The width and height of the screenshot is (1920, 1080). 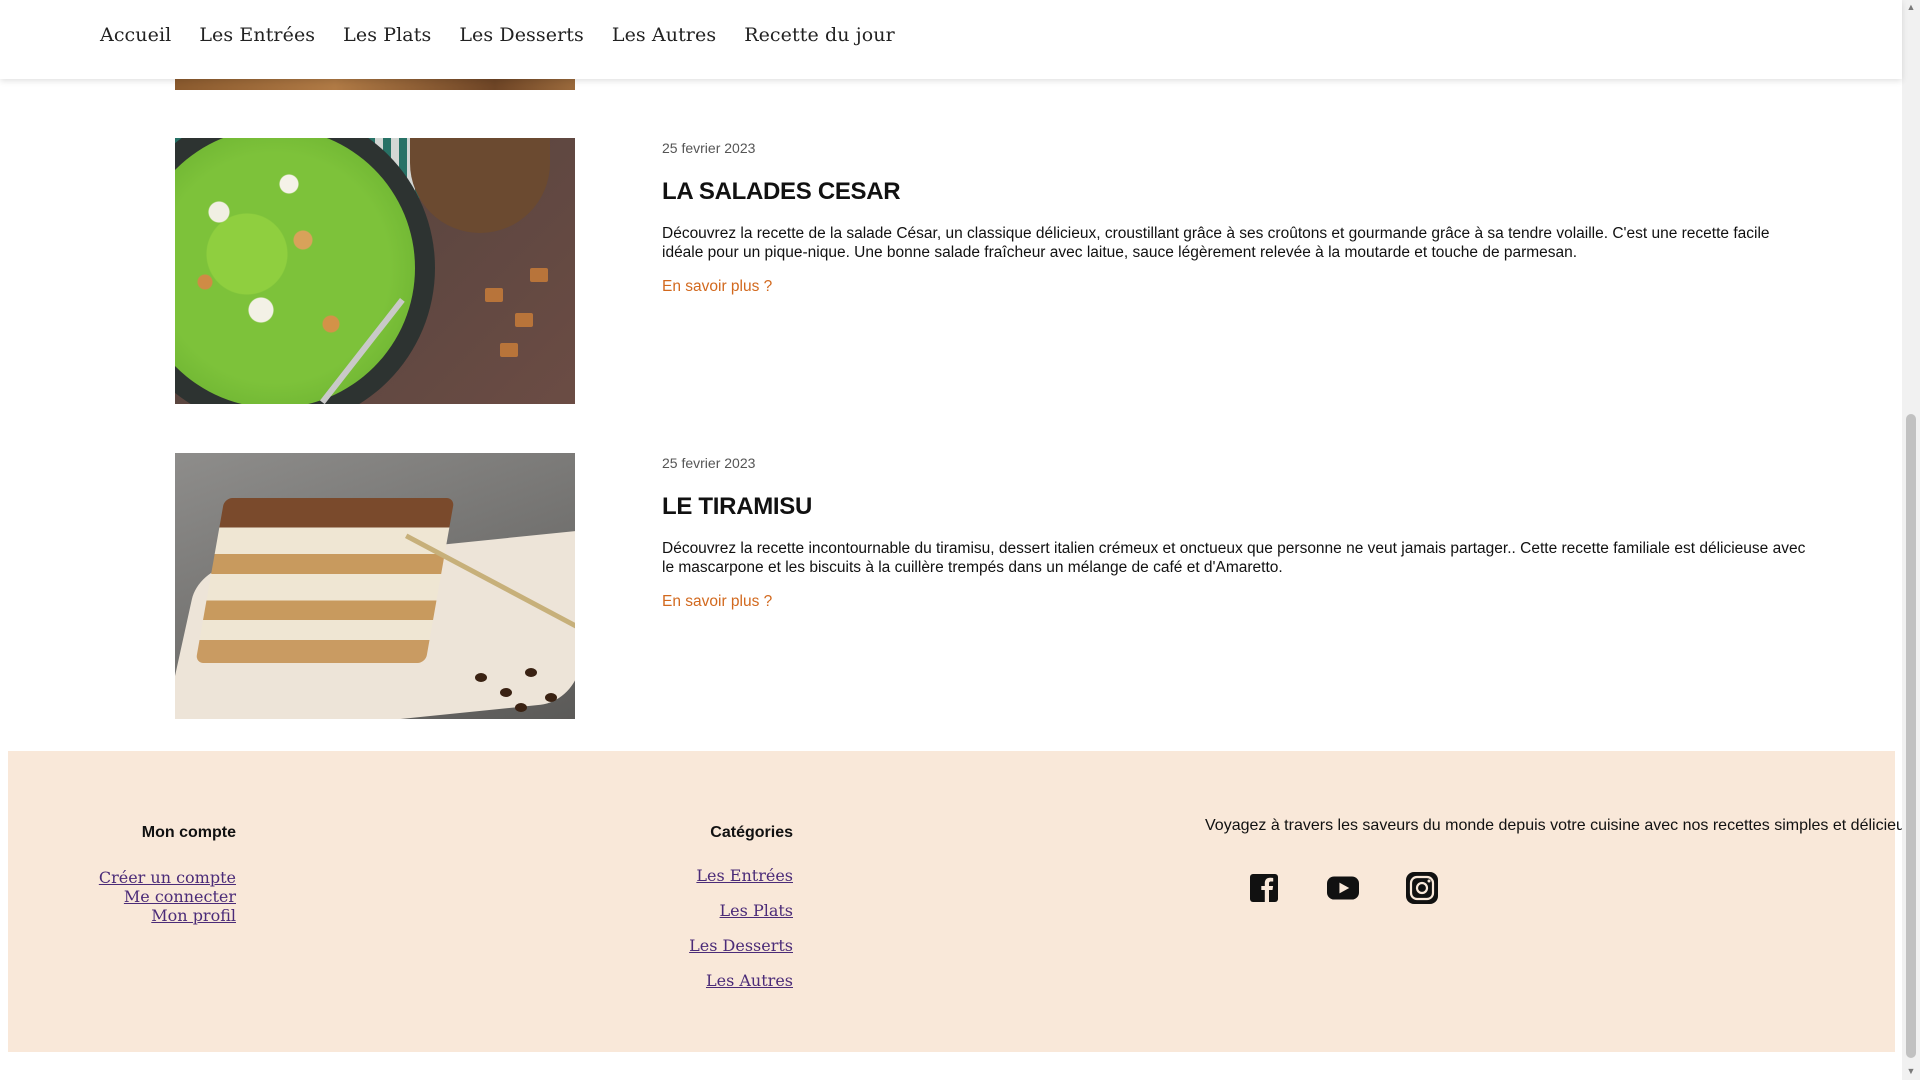 What do you see at coordinates (663, 980) in the screenshot?
I see `footer-link-autres: Les Autres` at bounding box center [663, 980].